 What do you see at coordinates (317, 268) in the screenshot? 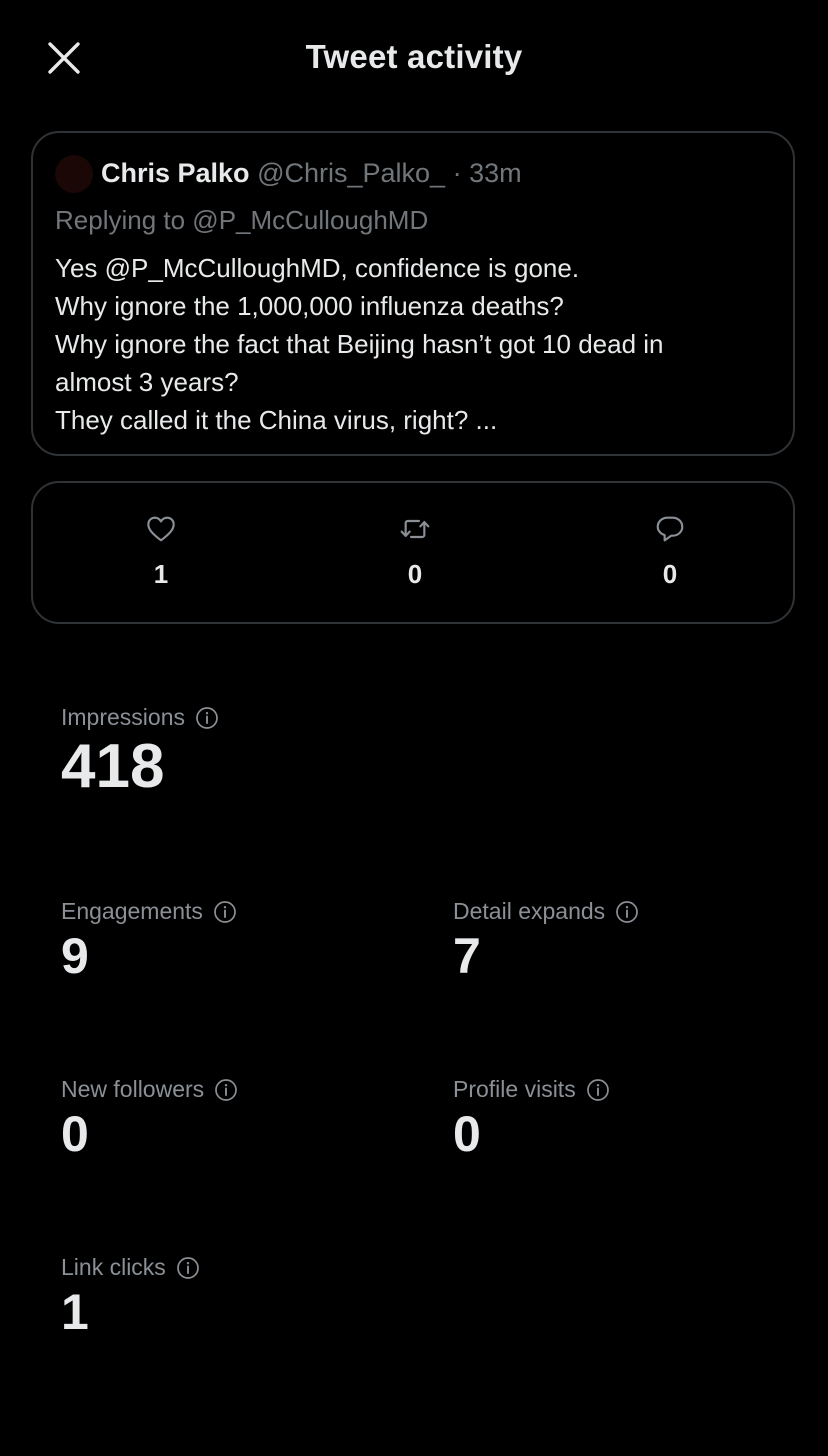
I see `tweet-line: Yes @P_McCulloughMD, confidence is gone.` at bounding box center [317, 268].